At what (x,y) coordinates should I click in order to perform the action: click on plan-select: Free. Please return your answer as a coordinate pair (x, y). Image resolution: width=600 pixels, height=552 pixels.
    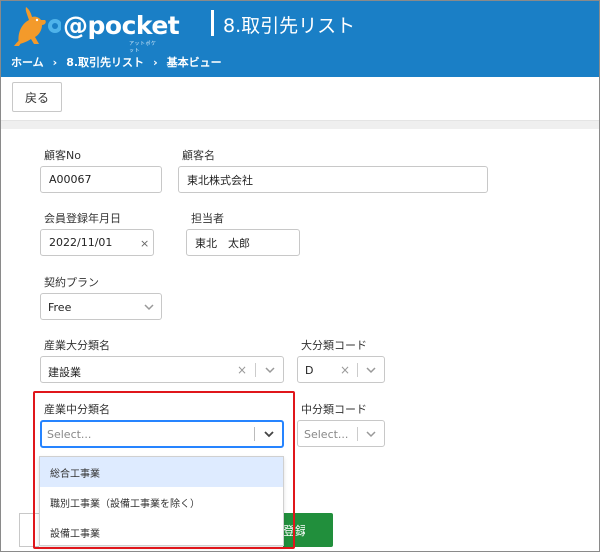
    Looking at the image, I should click on (101, 306).